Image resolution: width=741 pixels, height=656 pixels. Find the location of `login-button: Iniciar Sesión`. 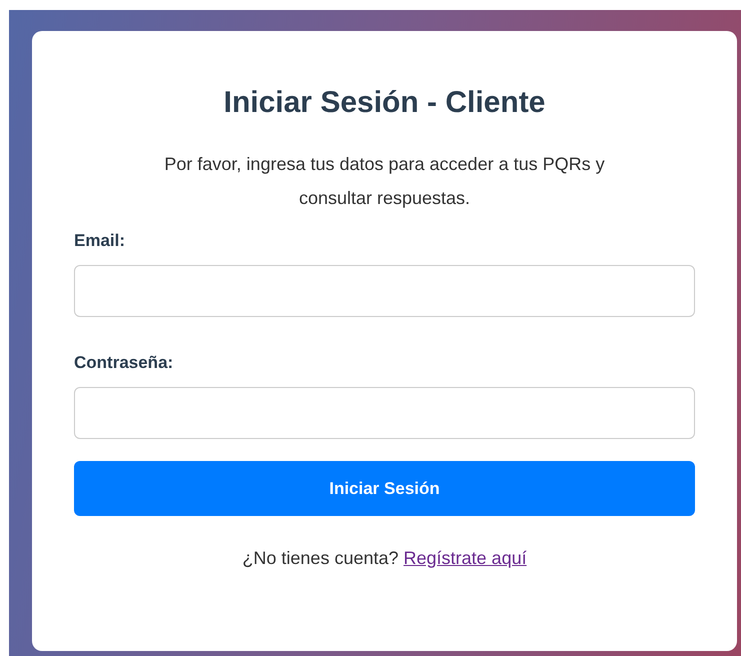

login-button: Iniciar Sesión is located at coordinates (384, 488).